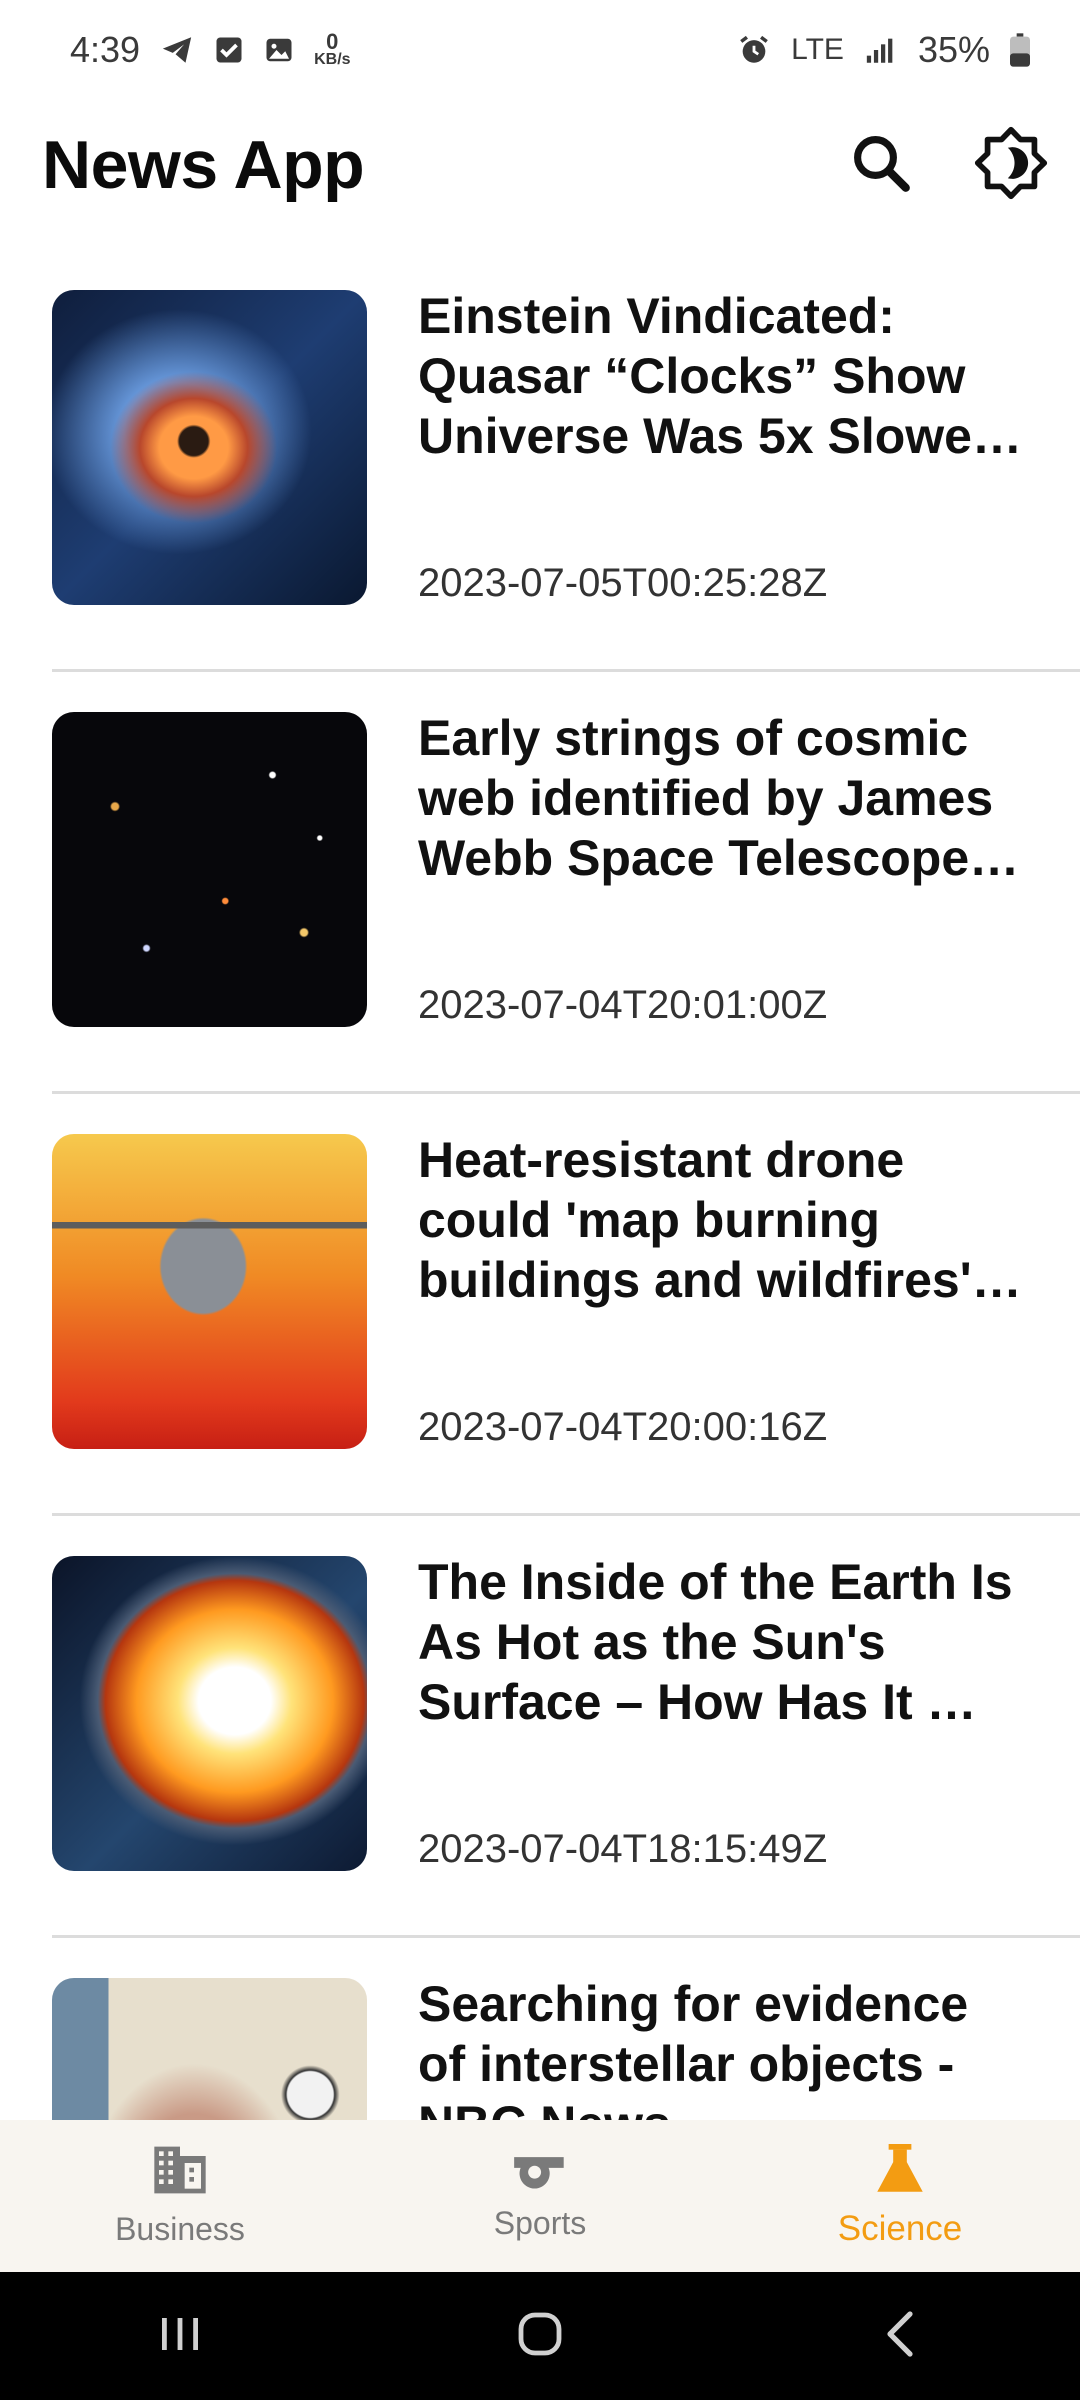 This screenshot has width=1080, height=2400. I want to click on status-right: LTE 35%, so click(883, 50).